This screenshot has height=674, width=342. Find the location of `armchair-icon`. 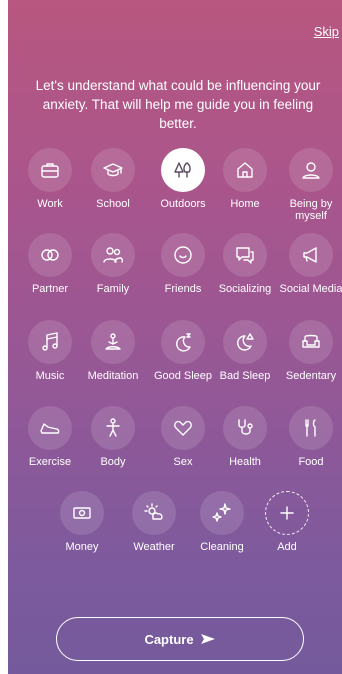

armchair-icon is located at coordinates (311, 341).